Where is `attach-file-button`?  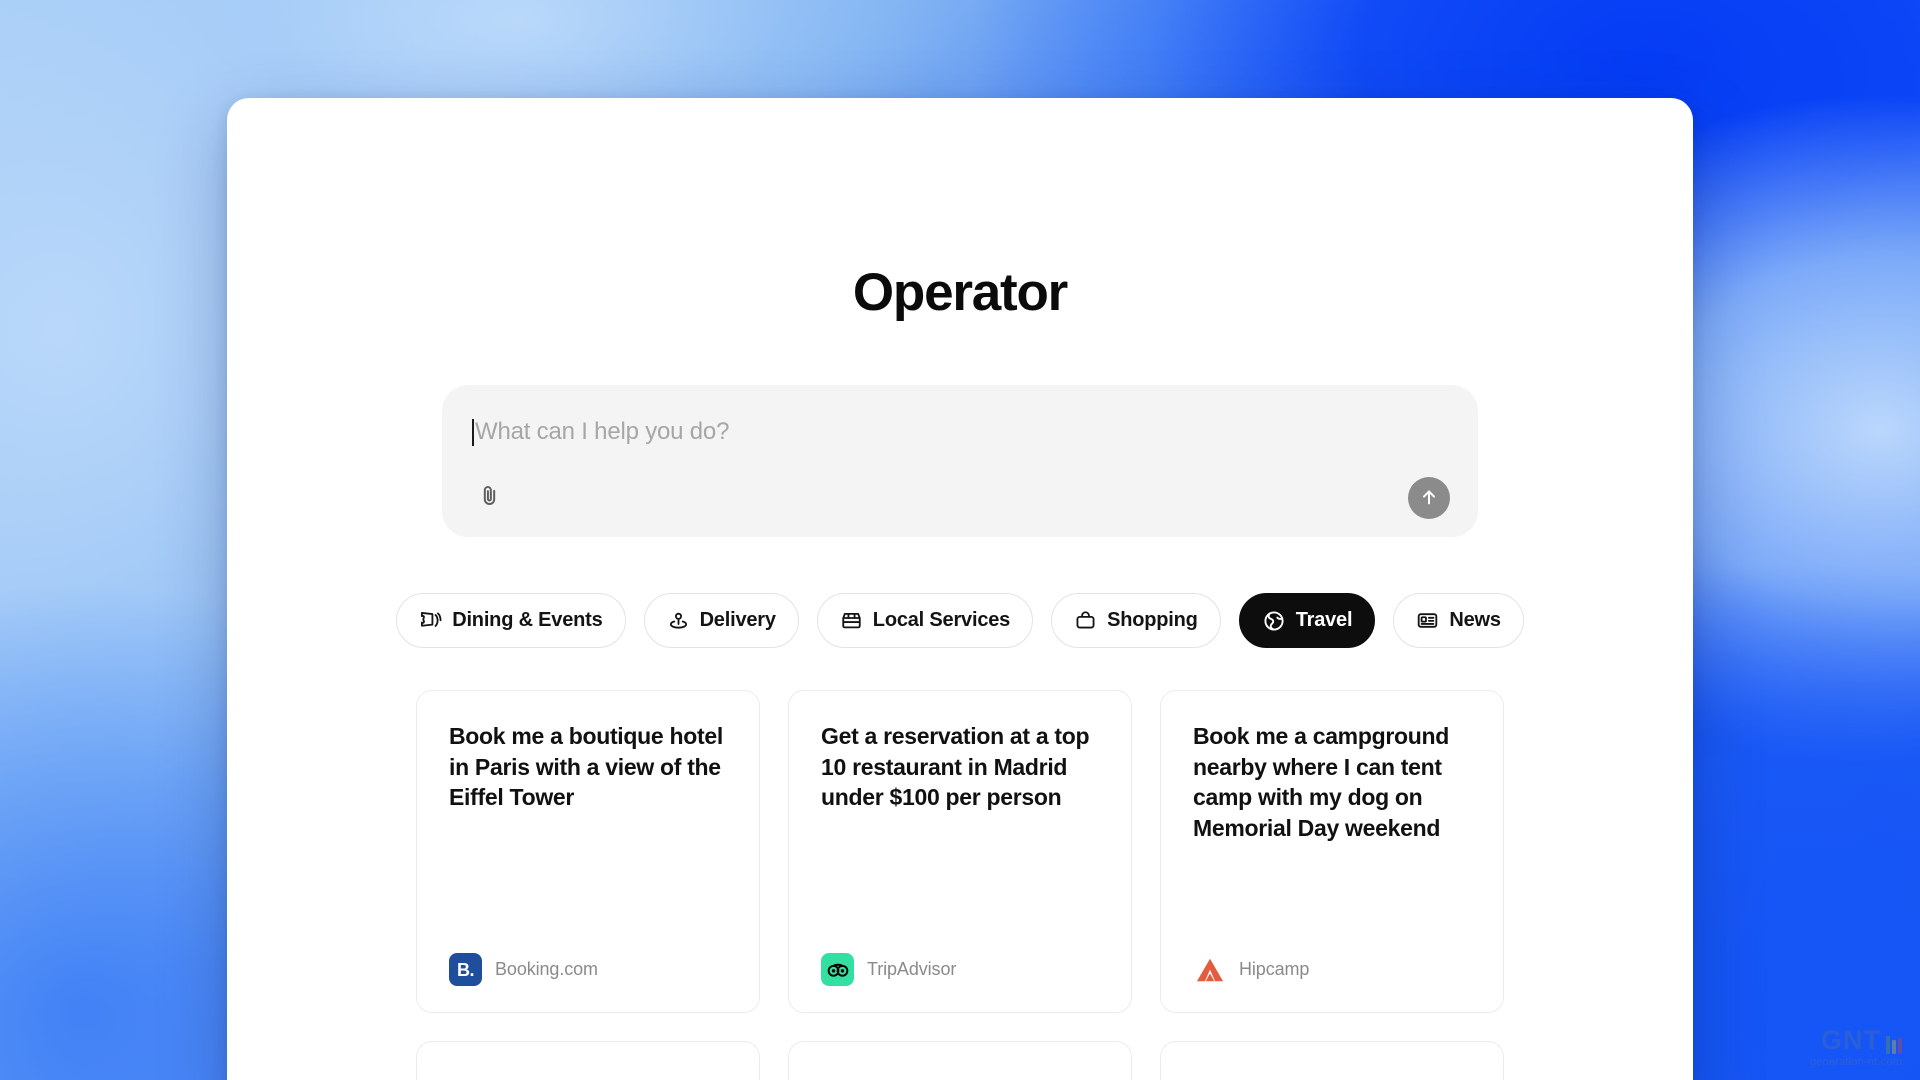
attach-file-button is located at coordinates (489, 498).